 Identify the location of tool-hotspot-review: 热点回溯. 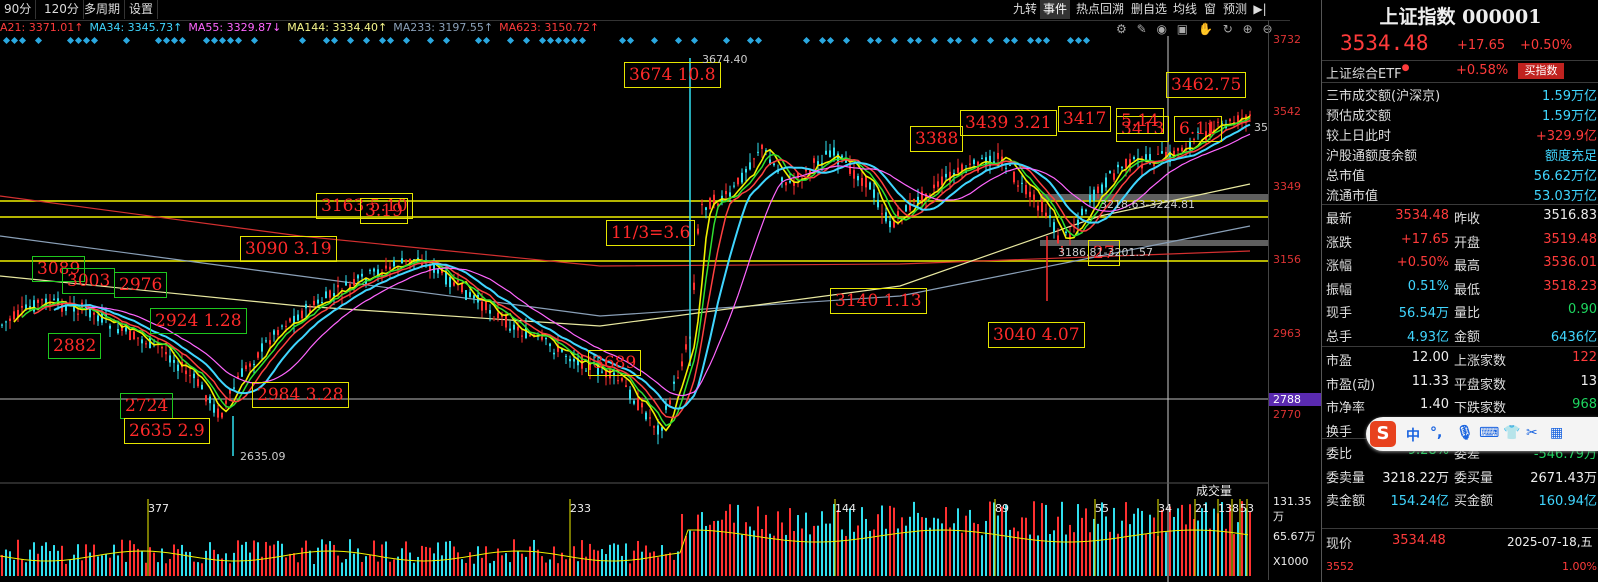
(1100, 9).